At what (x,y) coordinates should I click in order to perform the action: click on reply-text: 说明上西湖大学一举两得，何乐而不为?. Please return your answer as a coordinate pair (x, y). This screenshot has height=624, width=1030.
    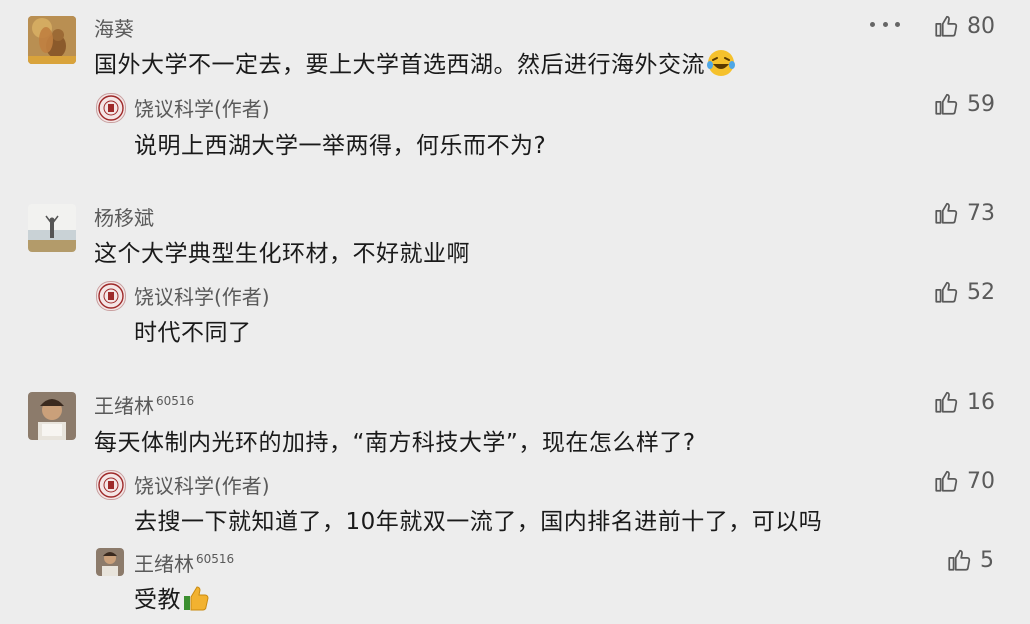
    Looking at the image, I should click on (340, 146).